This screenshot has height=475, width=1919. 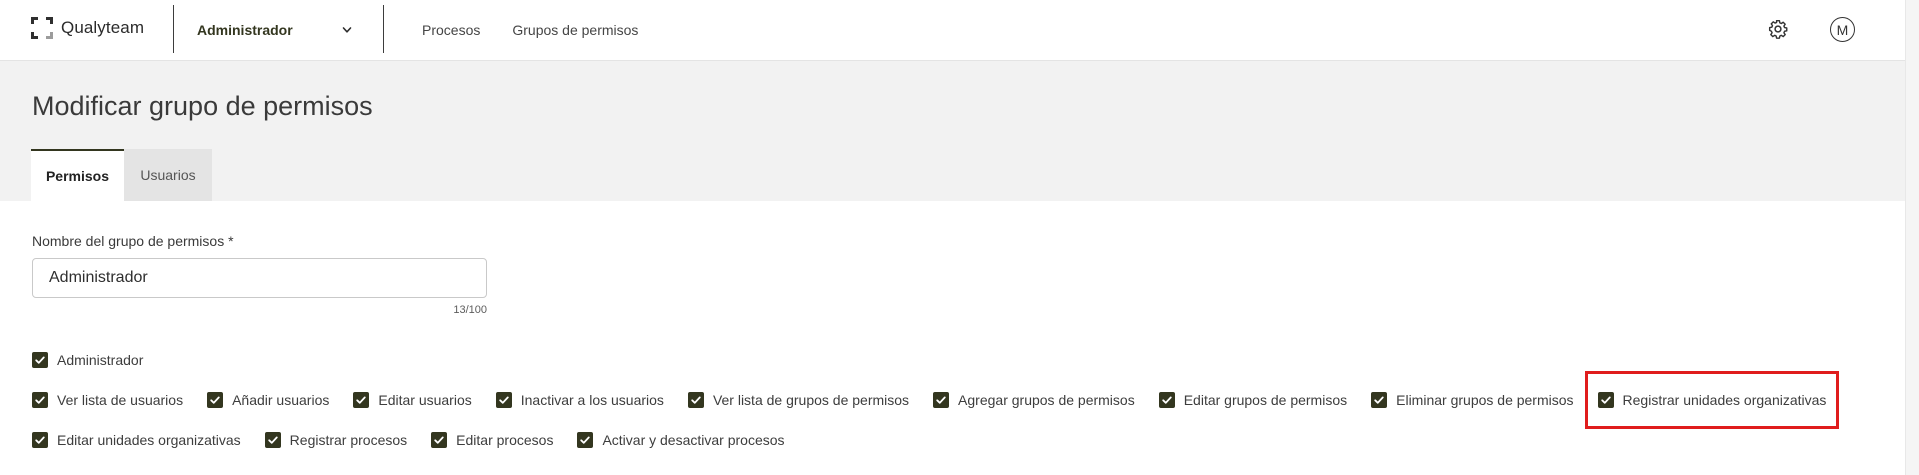 What do you see at coordinates (383, 29) in the screenshot?
I see `divider` at bounding box center [383, 29].